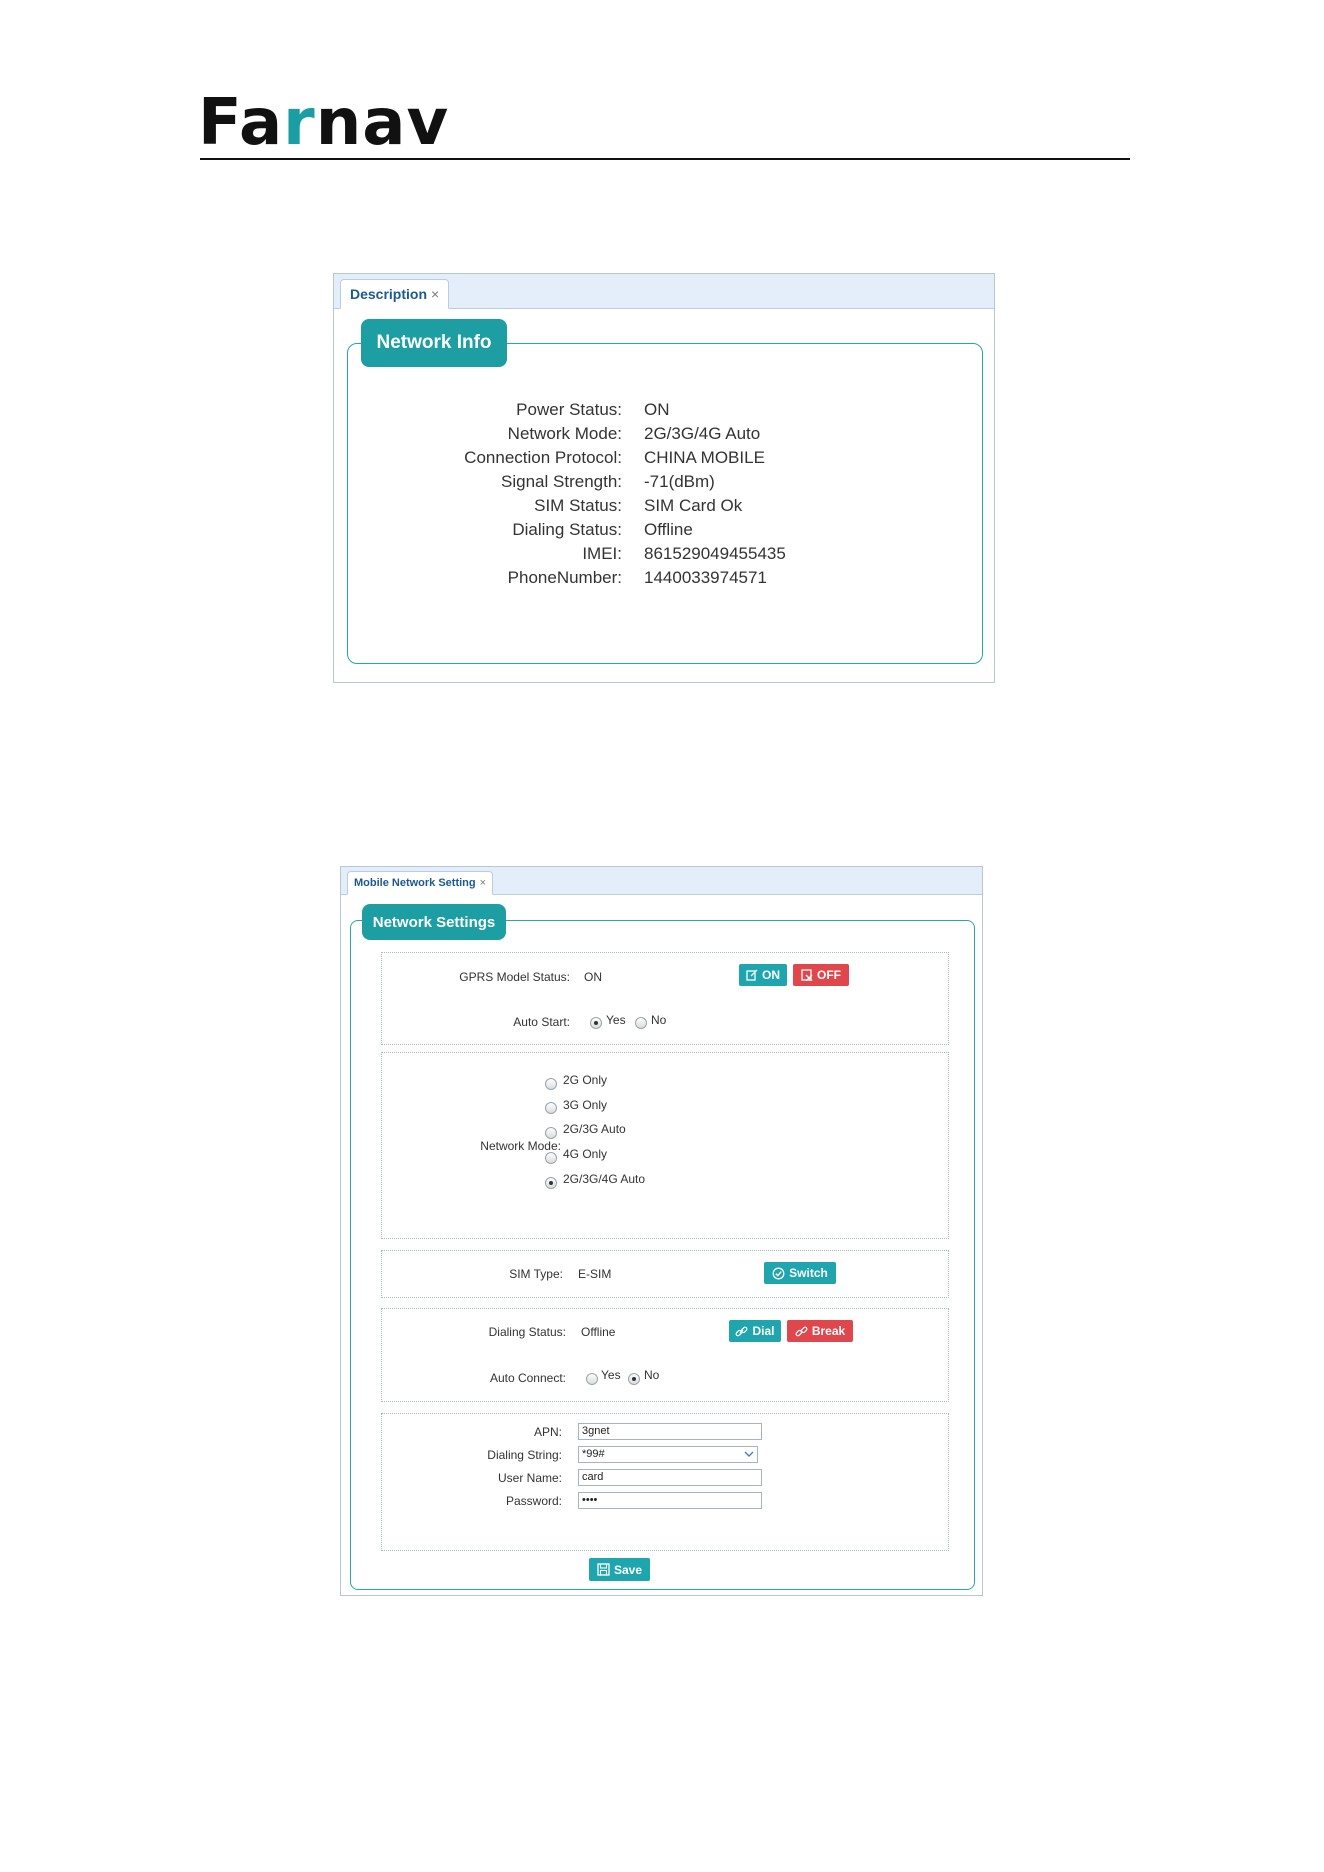 The height and width of the screenshot is (1872, 1324). Describe the element at coordinates (585, 1104) in the screenshot. I see `network-mode-option-label: 3G Only` at that location.